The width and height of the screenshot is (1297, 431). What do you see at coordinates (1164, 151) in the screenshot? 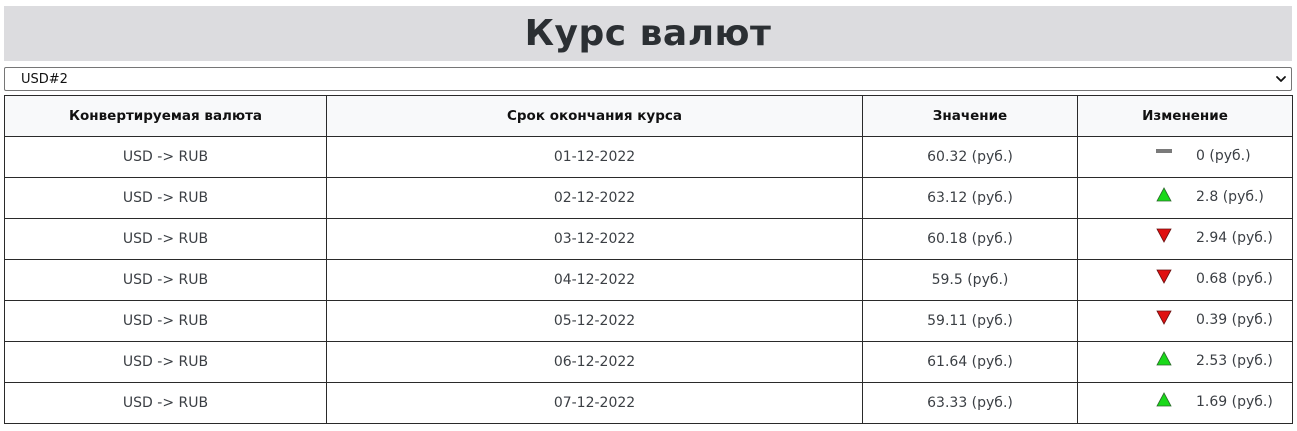
I see `dash-icon` at bounding box center [1164, 151].